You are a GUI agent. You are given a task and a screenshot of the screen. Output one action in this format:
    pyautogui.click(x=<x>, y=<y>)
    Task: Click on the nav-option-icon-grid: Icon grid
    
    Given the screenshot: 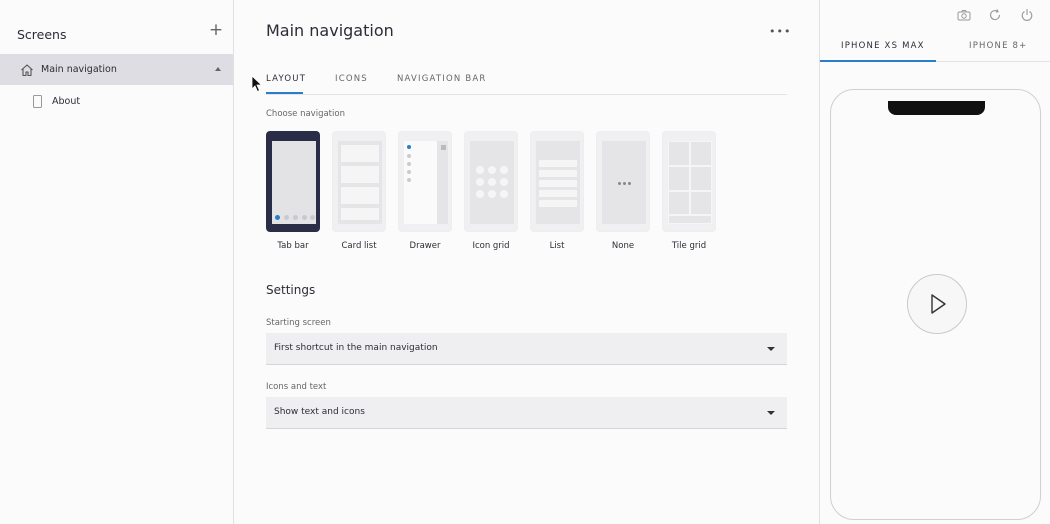 What is the action you would take?
    pyautogui.click(x=491, y=191)
    